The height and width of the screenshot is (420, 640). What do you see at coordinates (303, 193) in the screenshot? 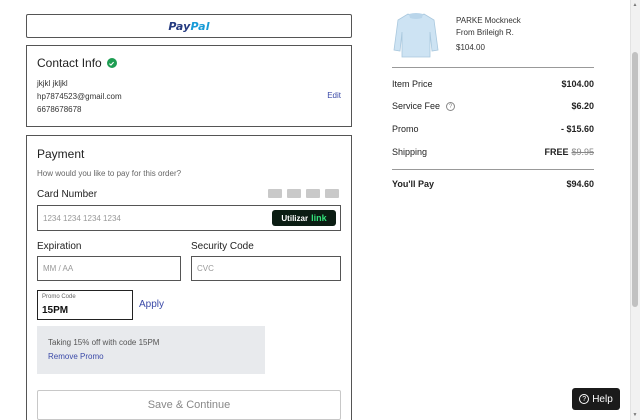
I see `card-brand-icons` at bounding box center [303, 193].